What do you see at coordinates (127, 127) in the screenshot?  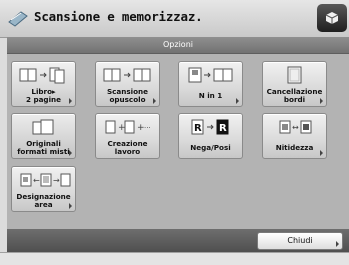 I see `job-build-icon: + + ···` at bounding box center [127, 127].